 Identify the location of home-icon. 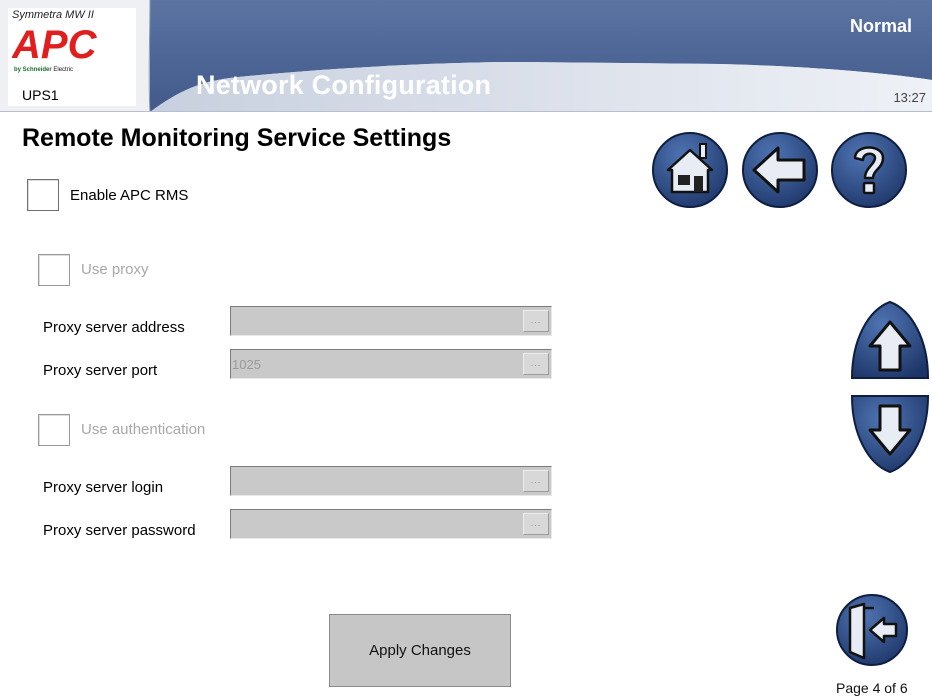
(690, 170).